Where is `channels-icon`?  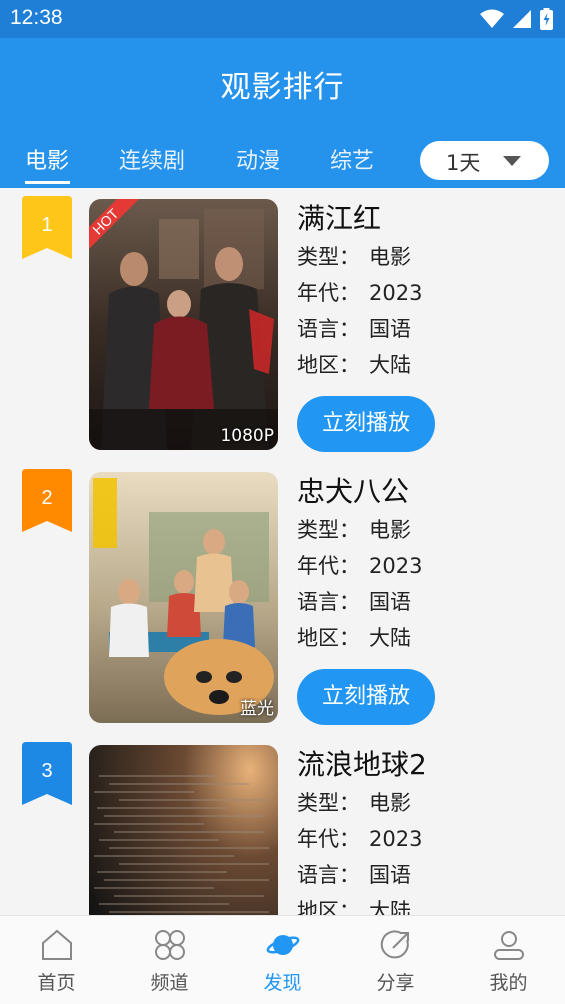 channels-icon is located at coordinates (170, 945).